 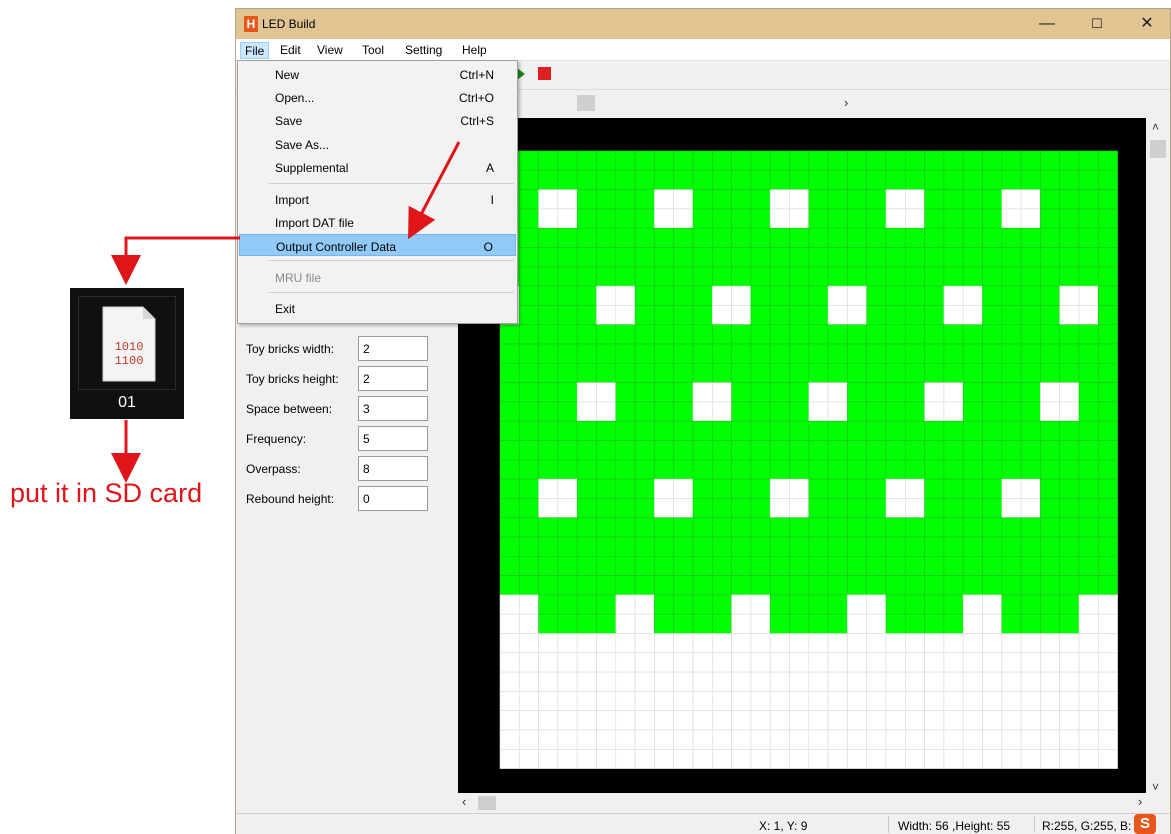 I want to click on arrows-overlay, so click(x=286, y=312).